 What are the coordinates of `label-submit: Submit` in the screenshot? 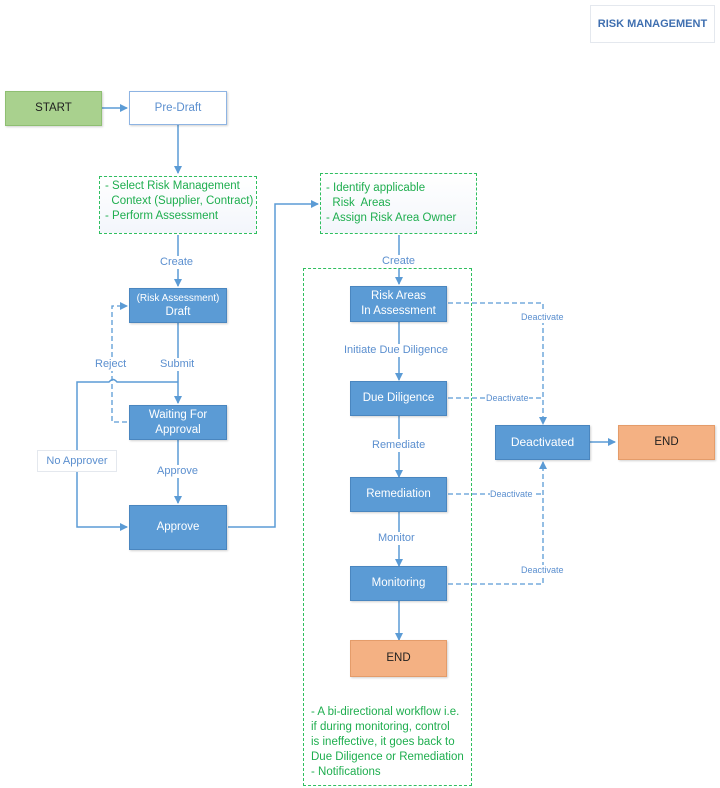 It's located at (177, 364).